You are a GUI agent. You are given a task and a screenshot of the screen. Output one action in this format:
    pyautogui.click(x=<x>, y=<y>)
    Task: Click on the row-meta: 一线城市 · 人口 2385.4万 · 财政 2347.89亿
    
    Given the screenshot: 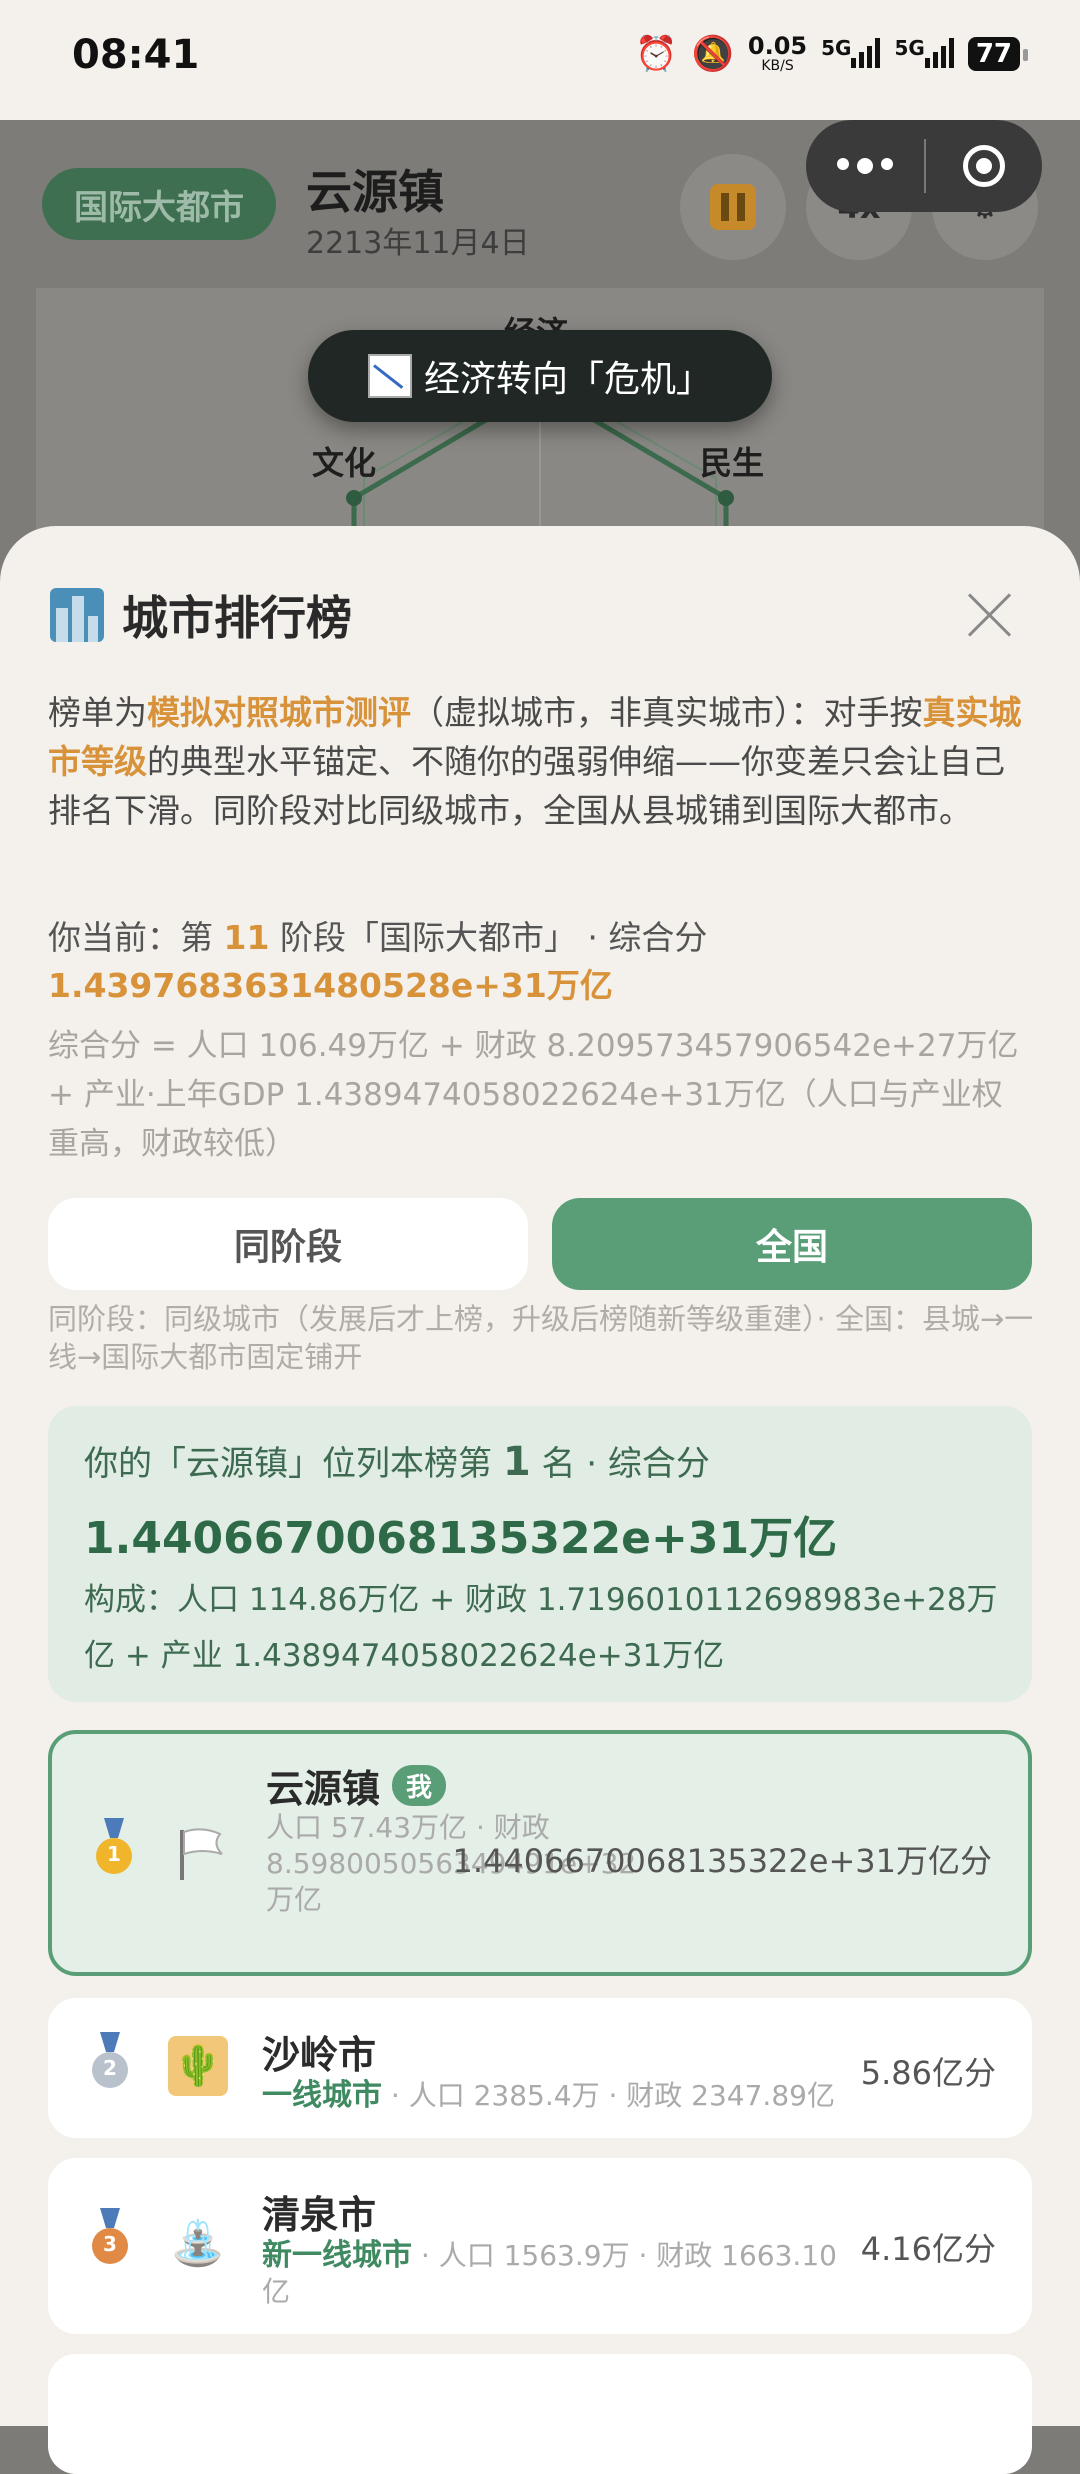 What is the action you would take?
    pyautogui.click(x=548, y=2095)
    